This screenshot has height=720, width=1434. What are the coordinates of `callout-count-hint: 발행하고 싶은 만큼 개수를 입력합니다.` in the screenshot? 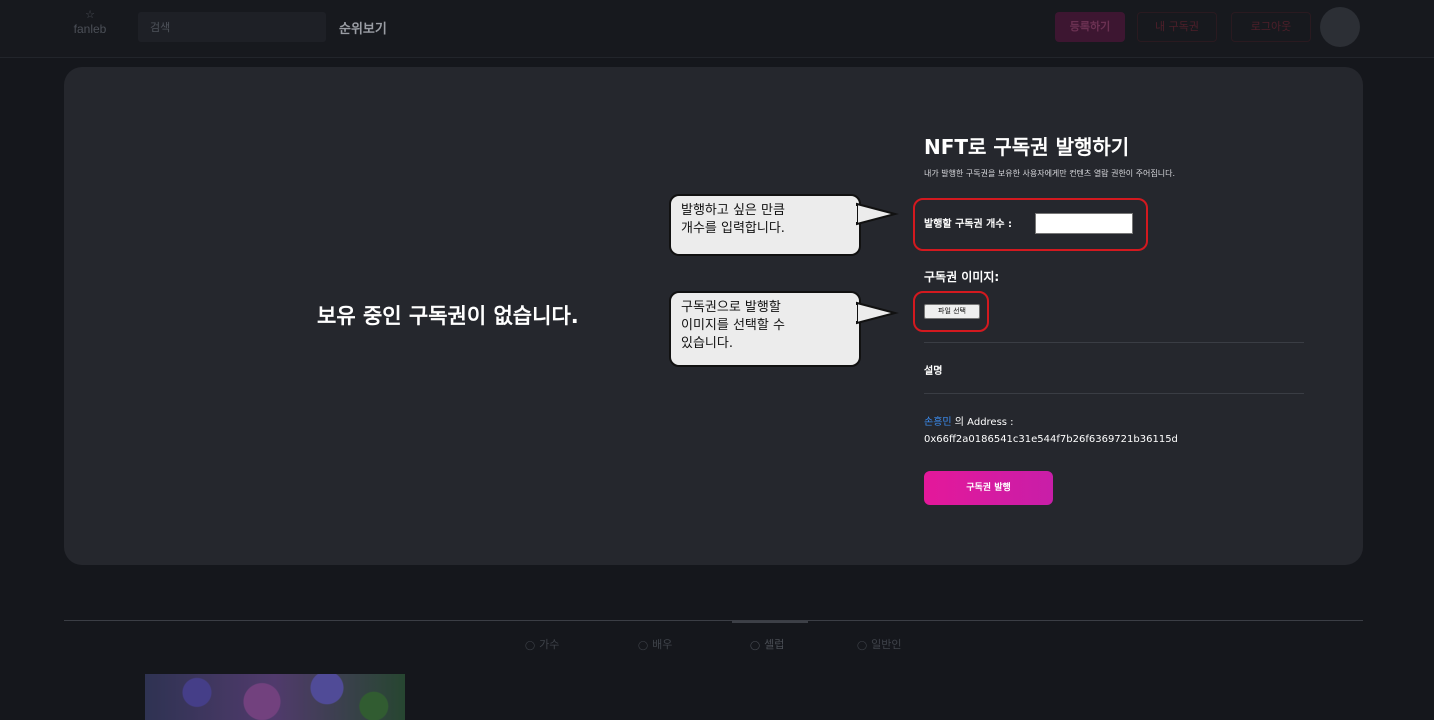 It's located at (765, 225).